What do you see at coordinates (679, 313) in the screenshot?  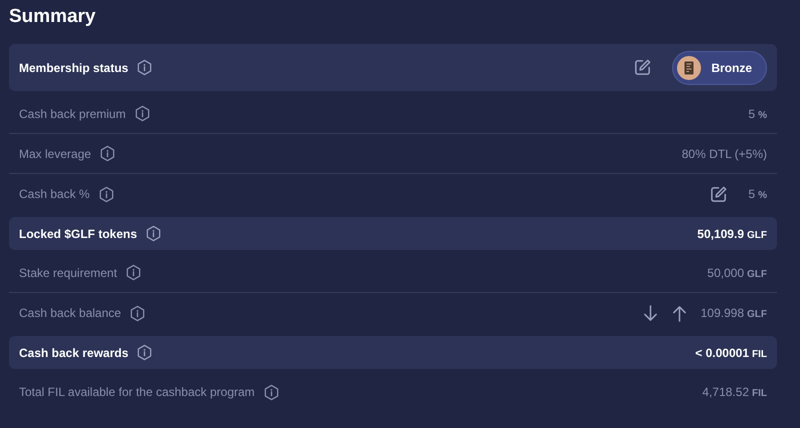 I see `up-arrow-icon` at bounding box center [679, 313].